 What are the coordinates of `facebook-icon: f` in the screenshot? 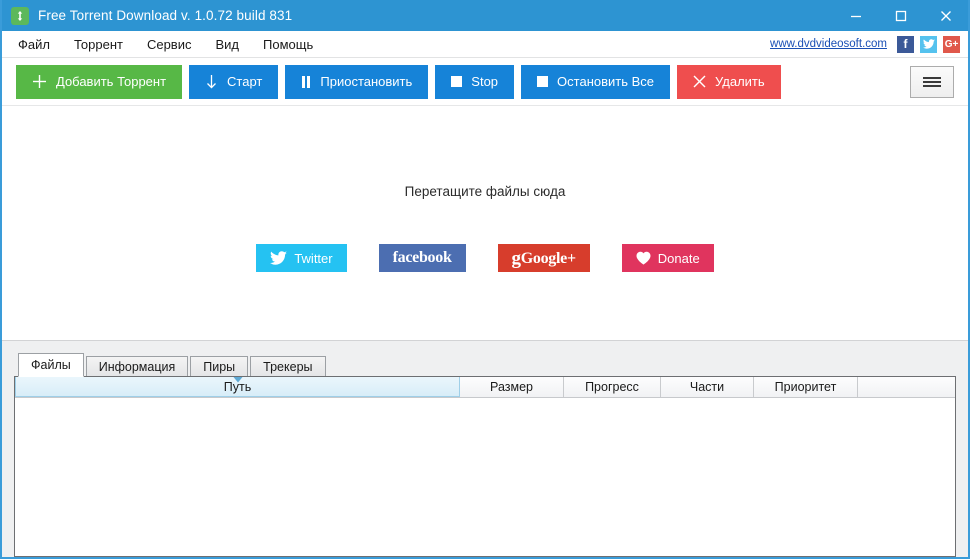 It's located at (905, 44).